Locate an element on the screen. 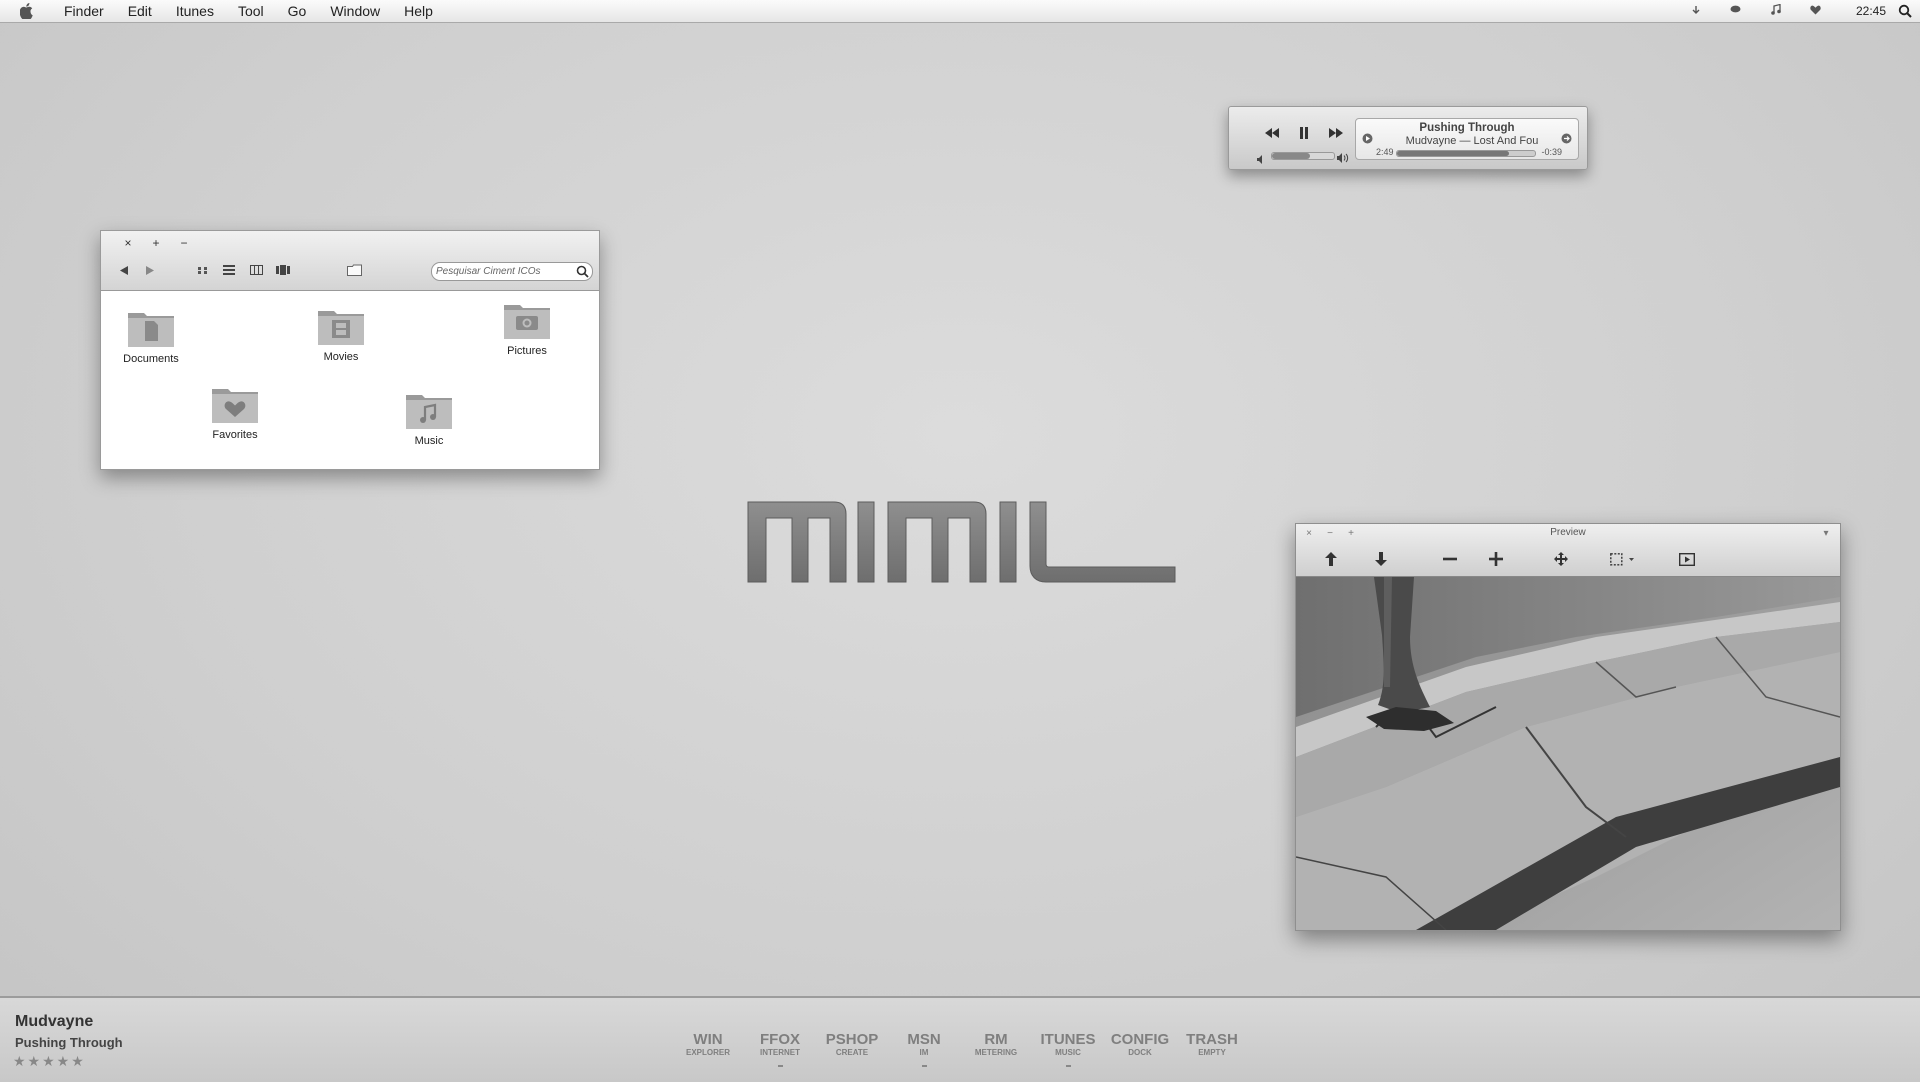 This screenshot has width=1920, height=1082. minimize-button: − is located at coordinates (184, 243).